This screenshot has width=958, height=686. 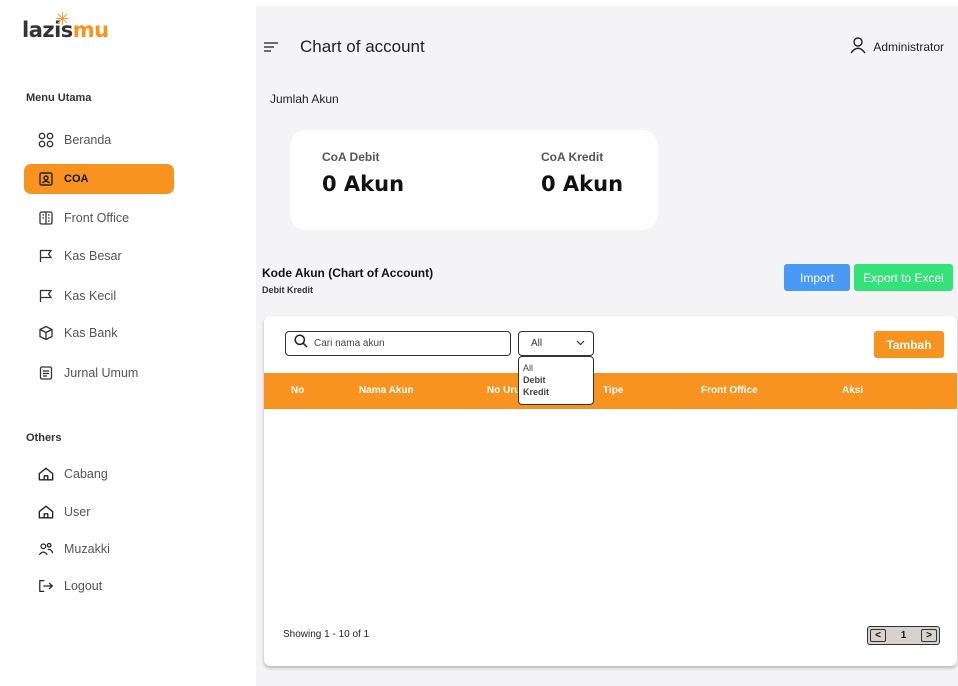 I want to click on users-icon, so click(x=46, y=549).